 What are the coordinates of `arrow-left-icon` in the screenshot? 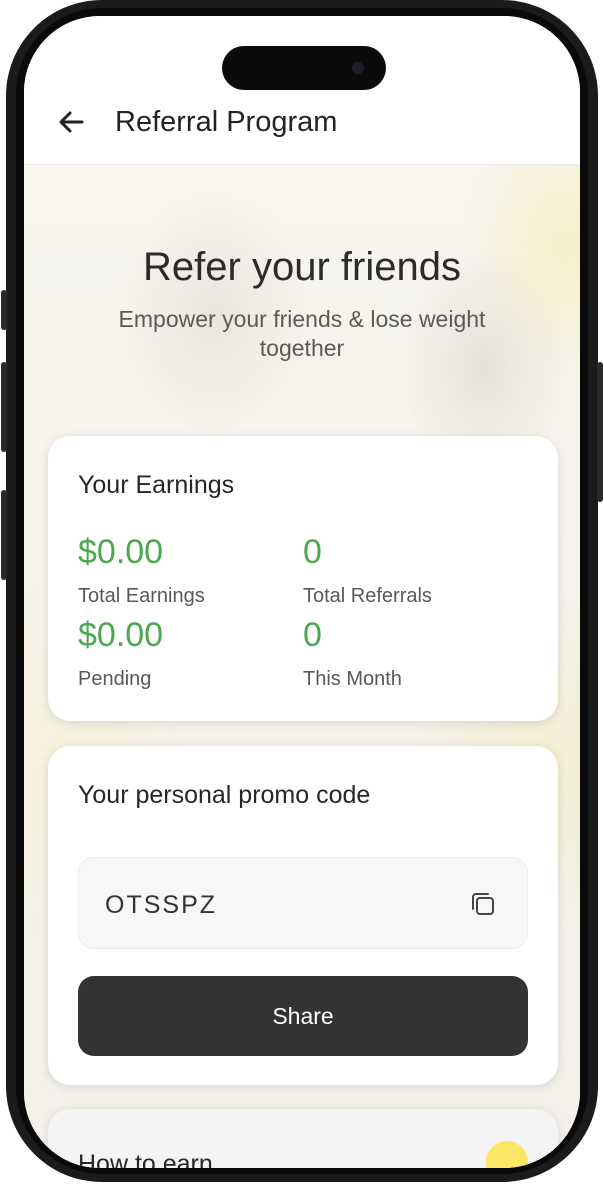 It's located at (71, 122).